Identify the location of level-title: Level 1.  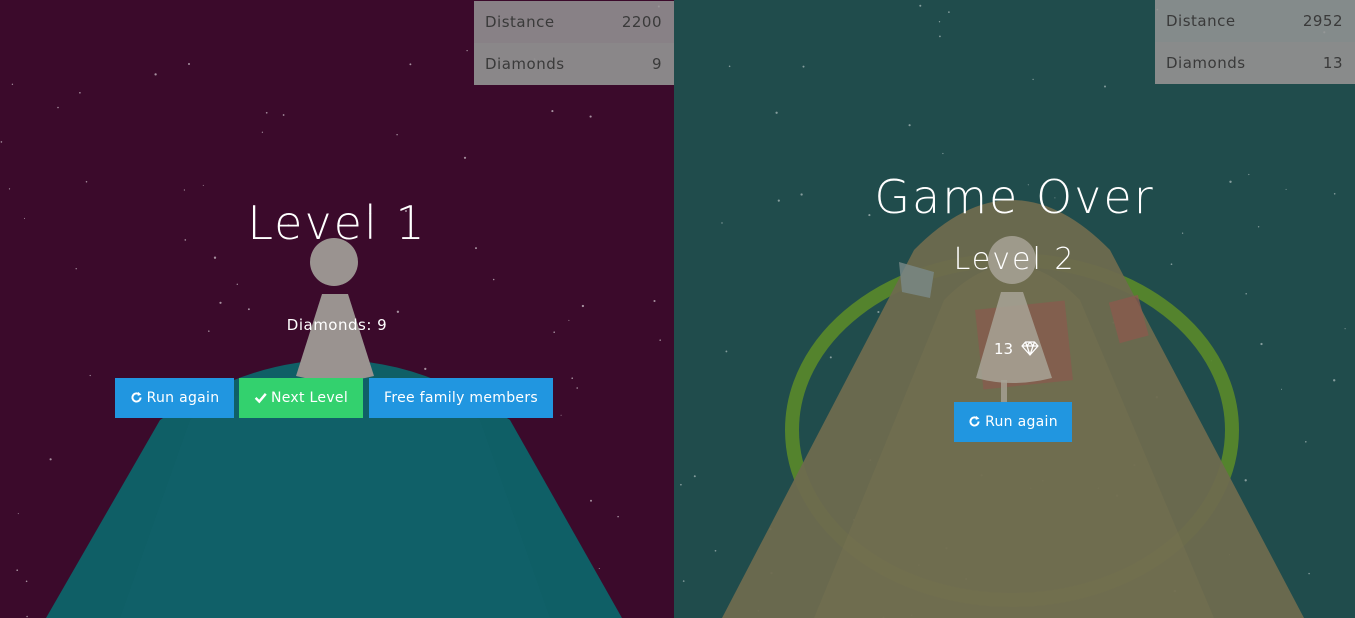
(337, 223).